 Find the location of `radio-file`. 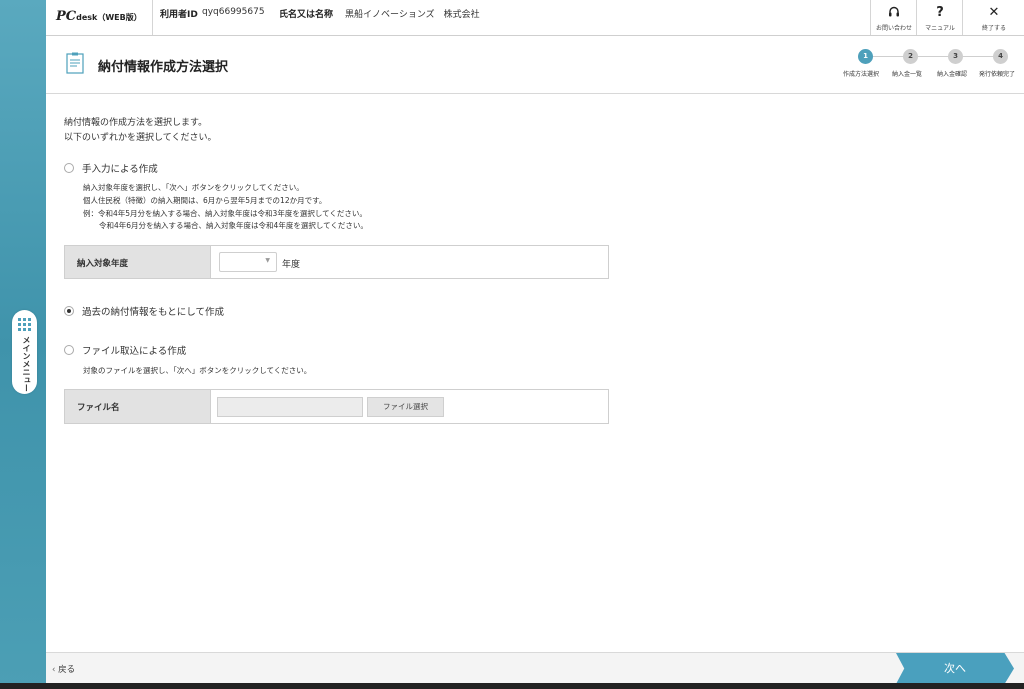

radio-file is located at coordinates (69, 350).